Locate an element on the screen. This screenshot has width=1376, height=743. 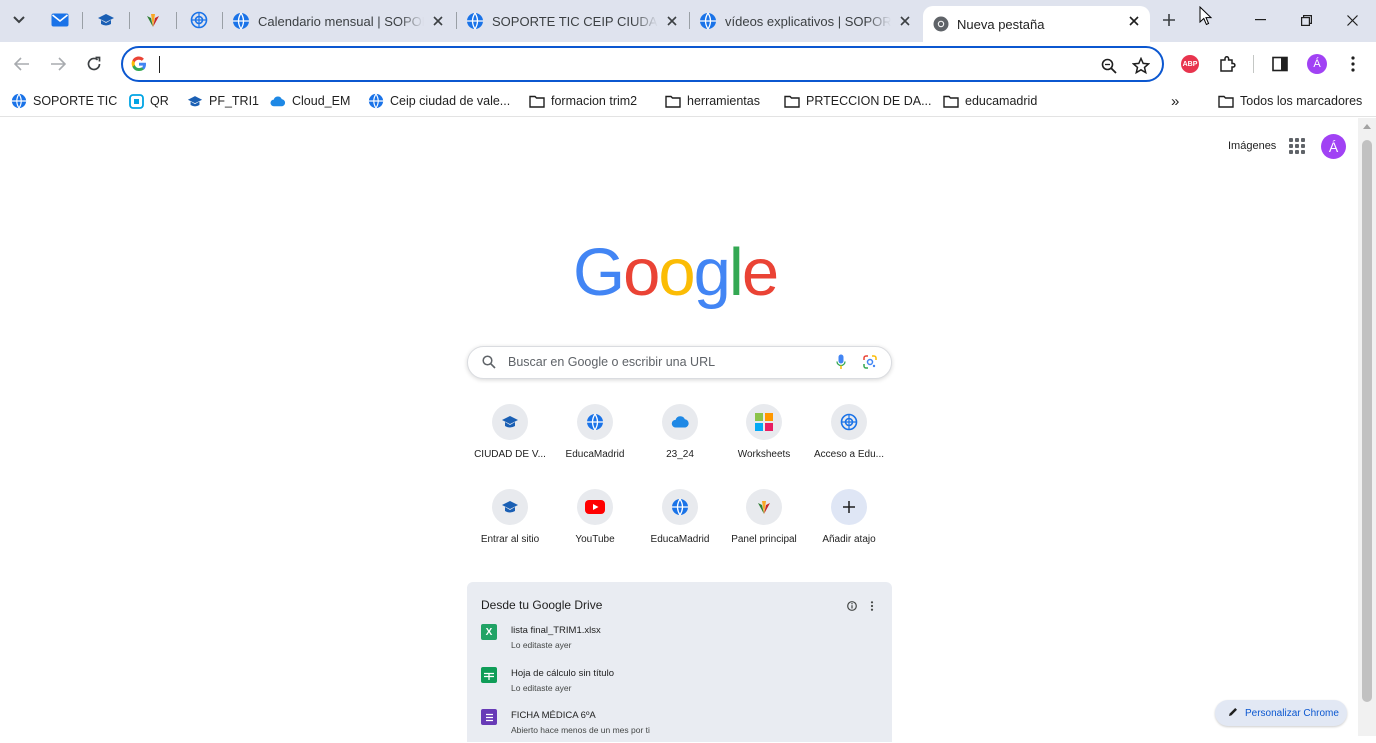
lens-search-button is located at coordinates (870, 364).